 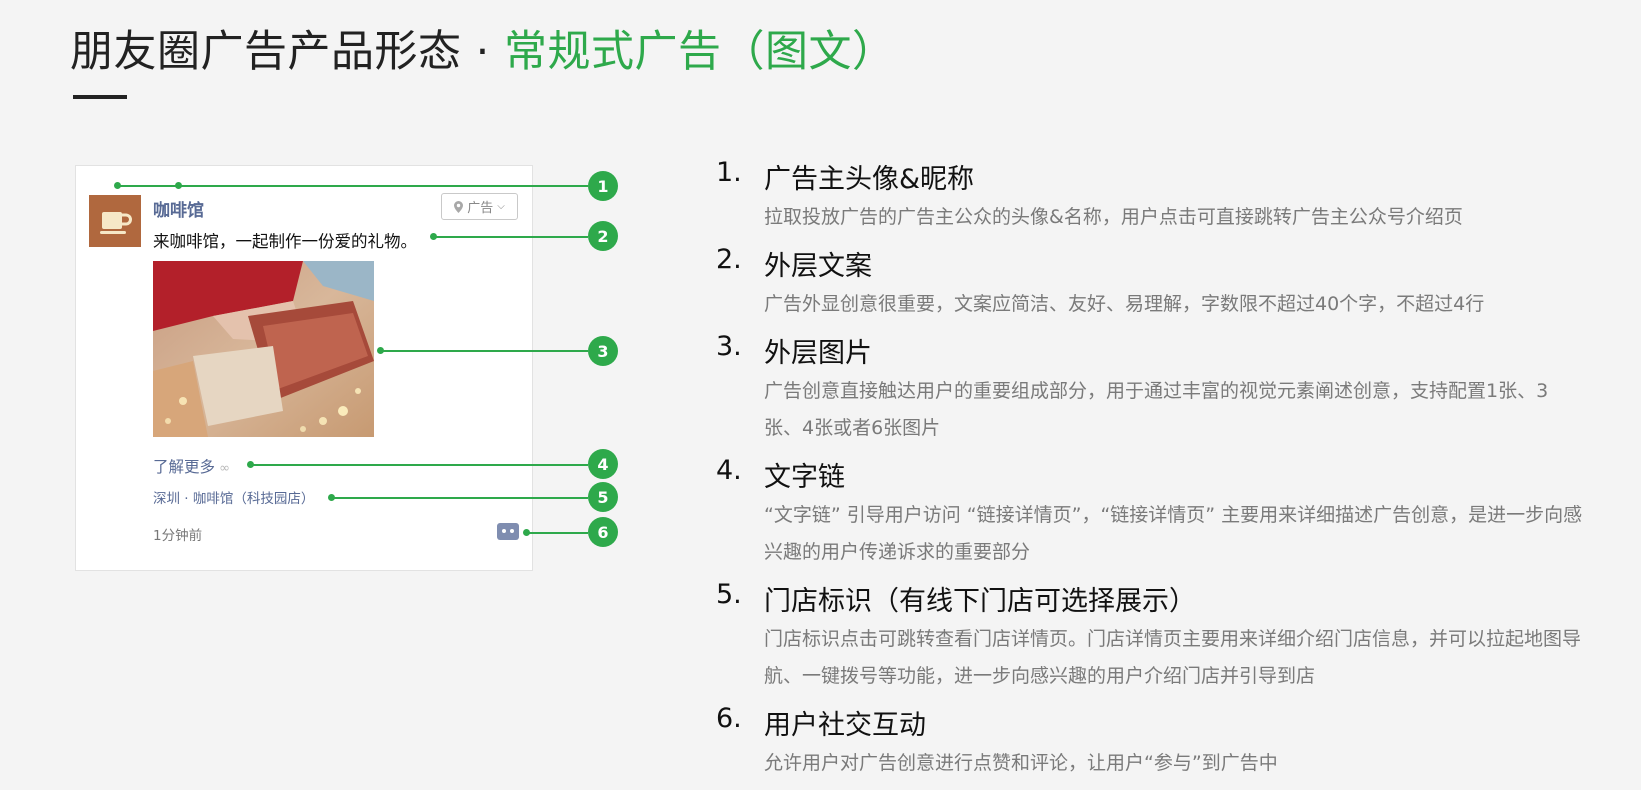 I want to click on chevron-down-icon: ⌵, so click(x=501, y=206).